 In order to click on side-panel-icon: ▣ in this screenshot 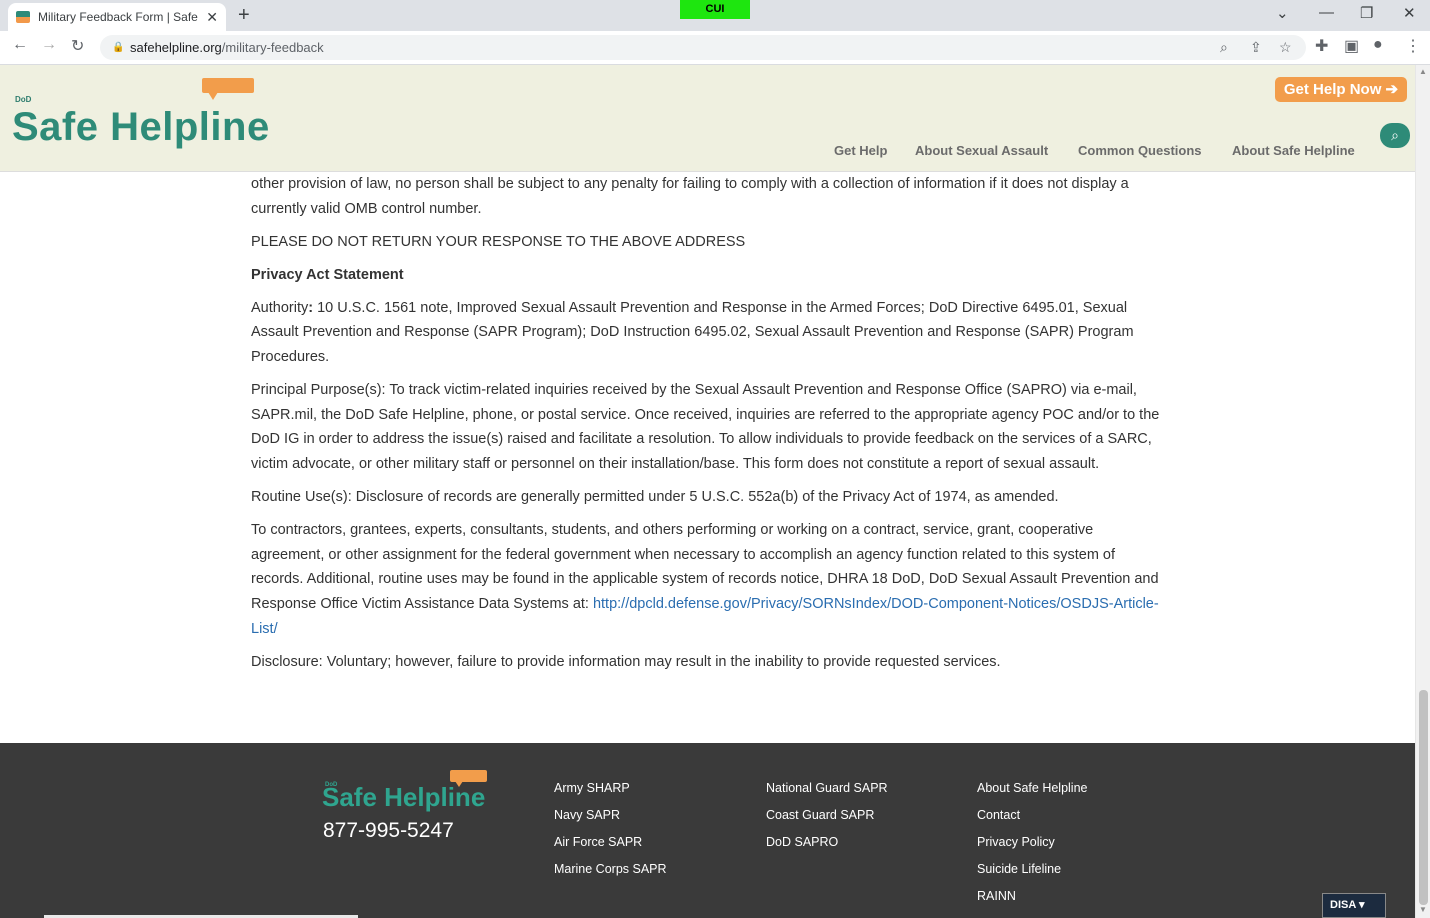, I will do `click(1351, 46)`.